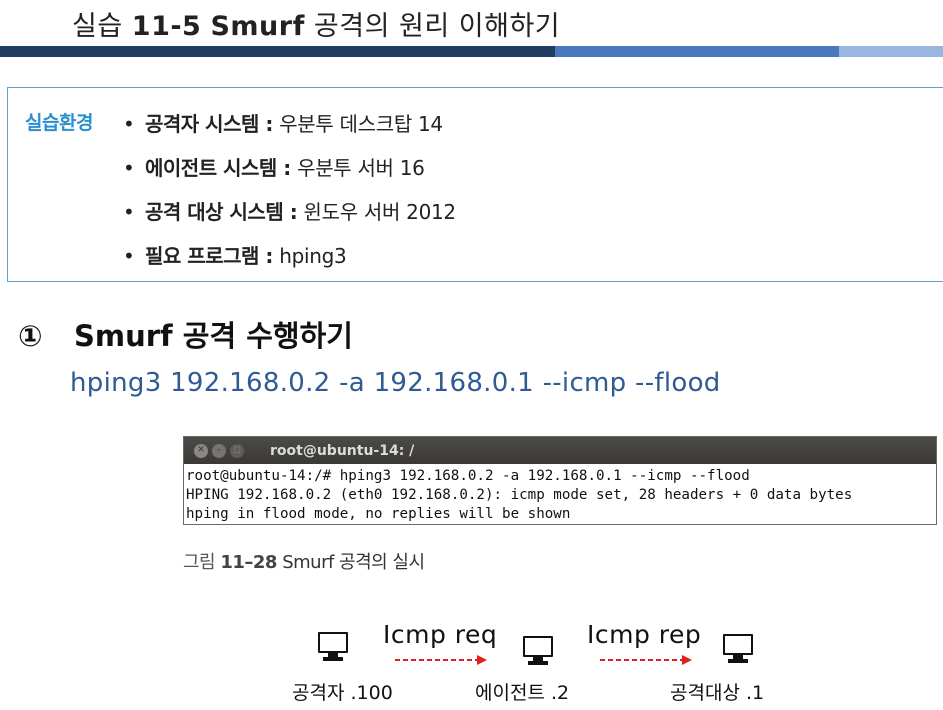  I want to click on flow-label-reply: Icmp rep, so click(644, 634).